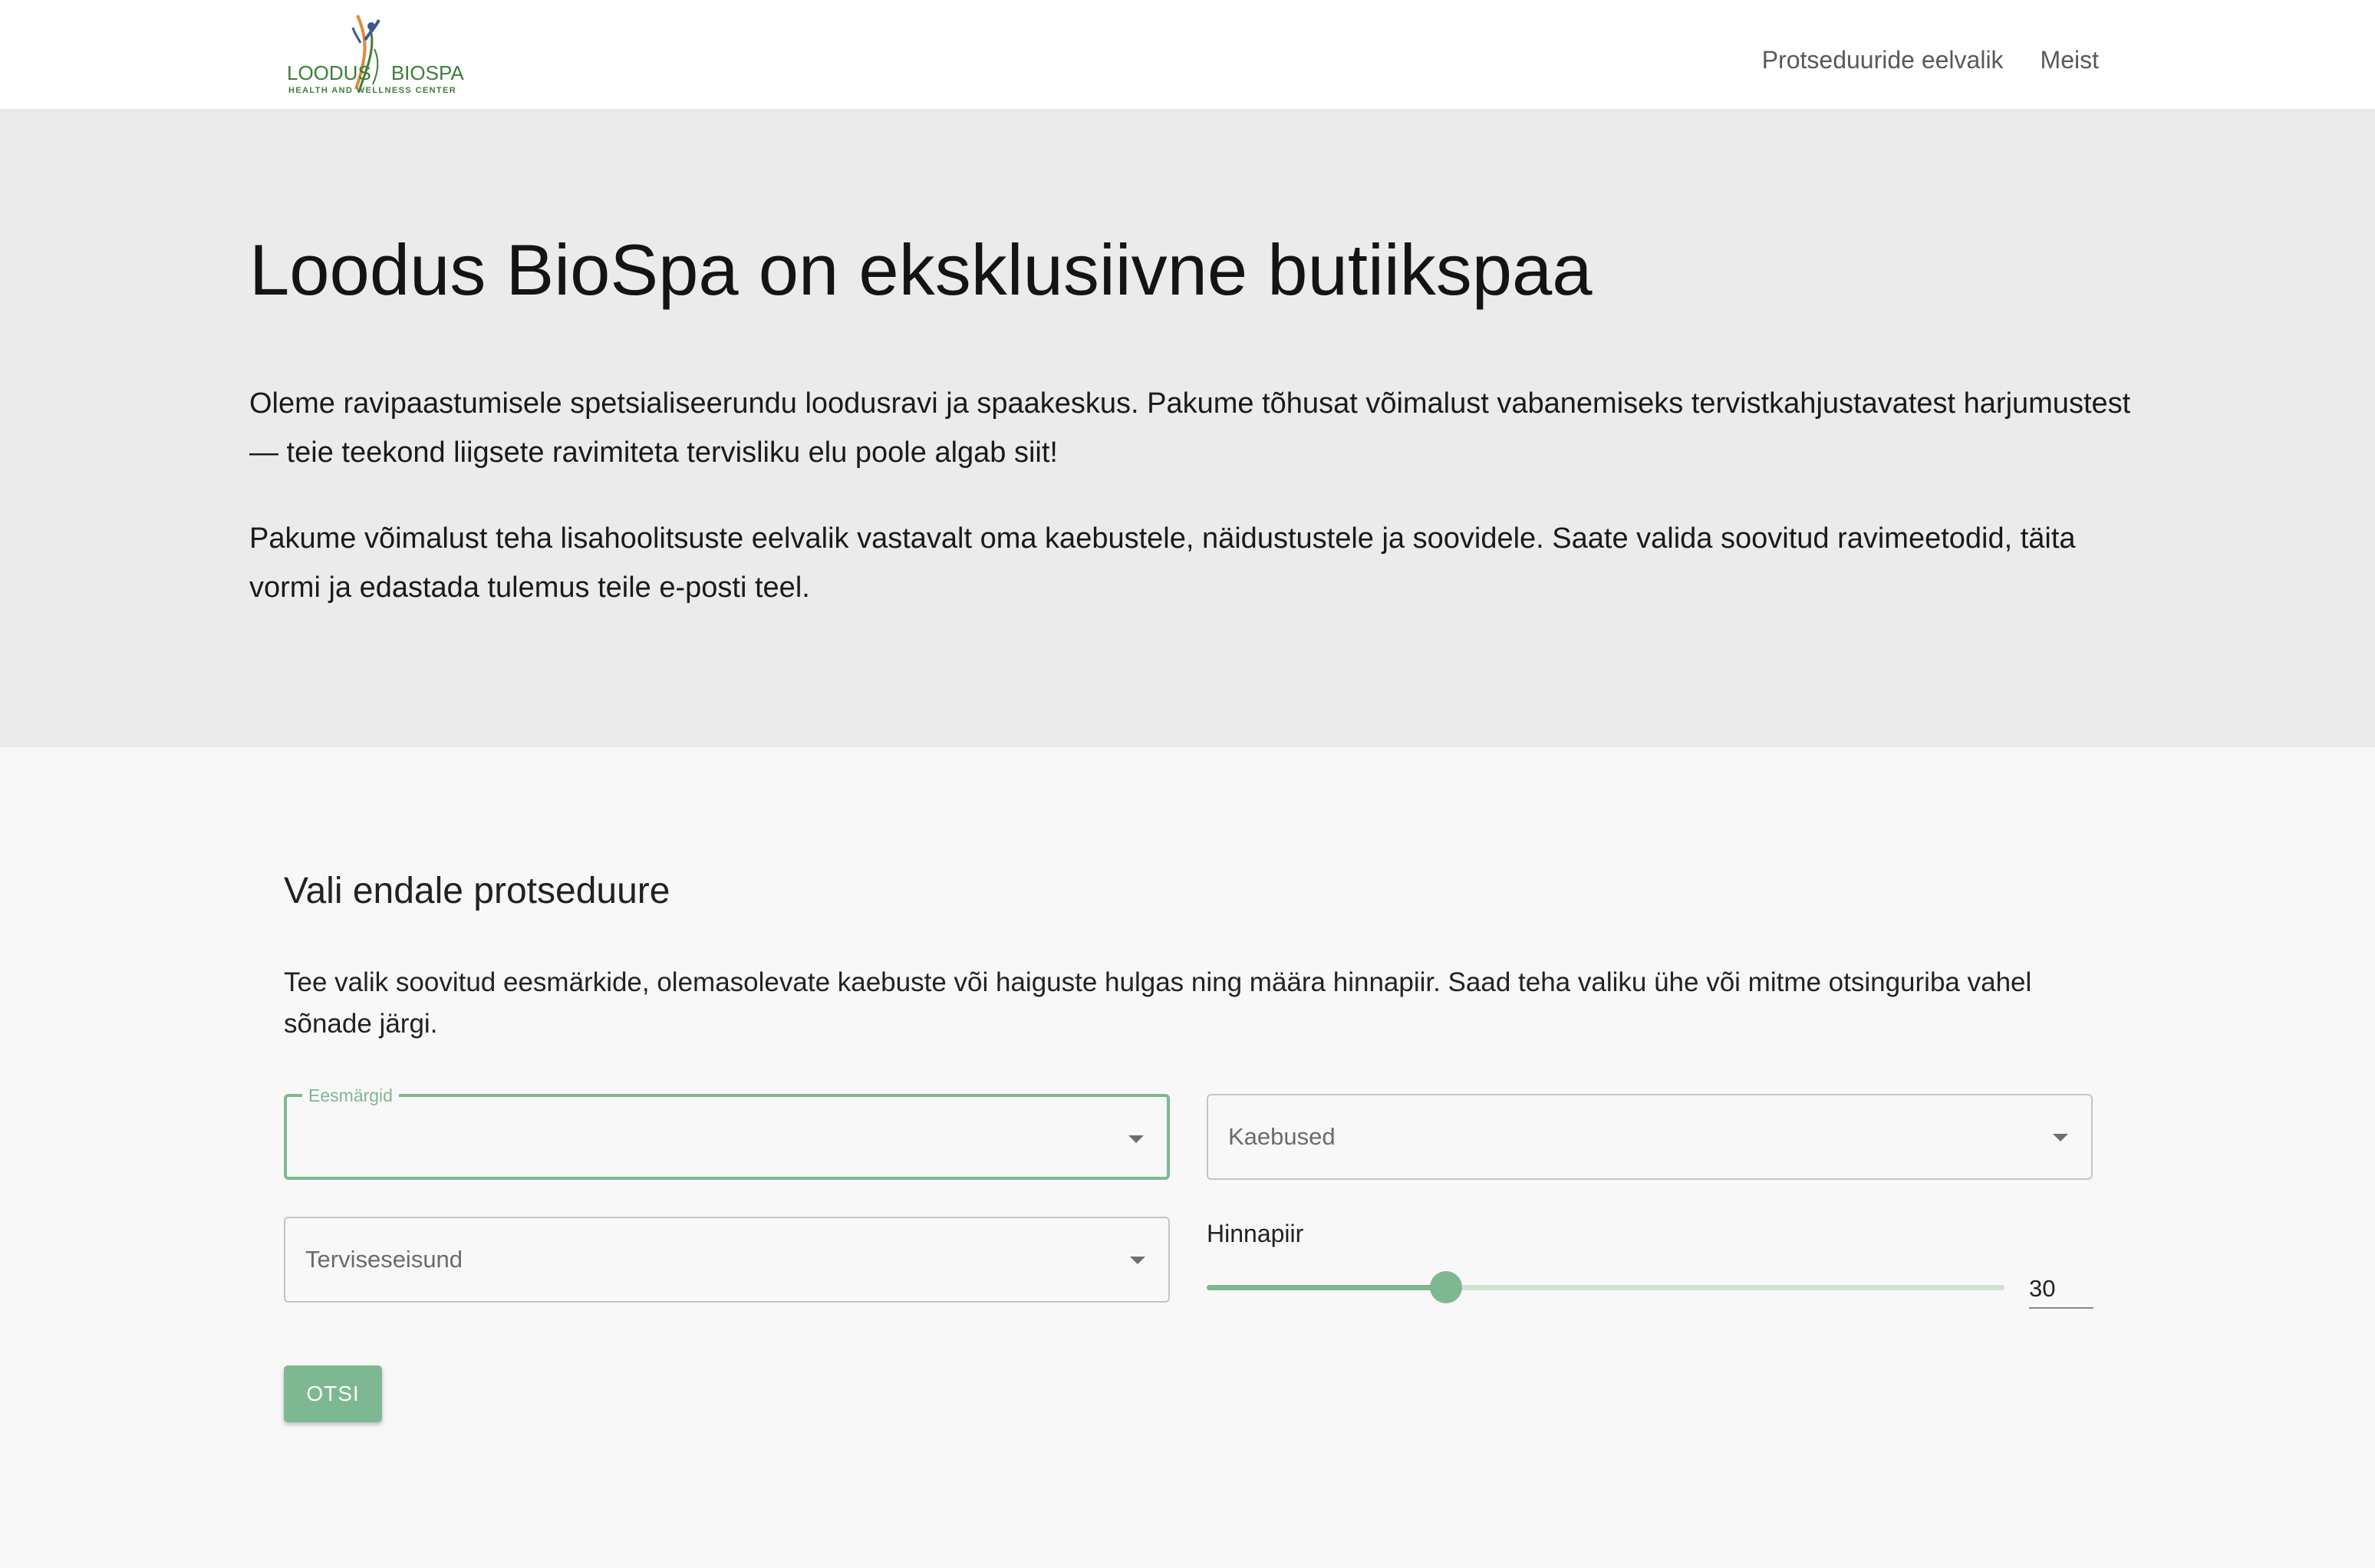 The height and width of the screenshot is (1568, 2375). I want to click on goals-label: Eesmärgid, so click(350, 1095).